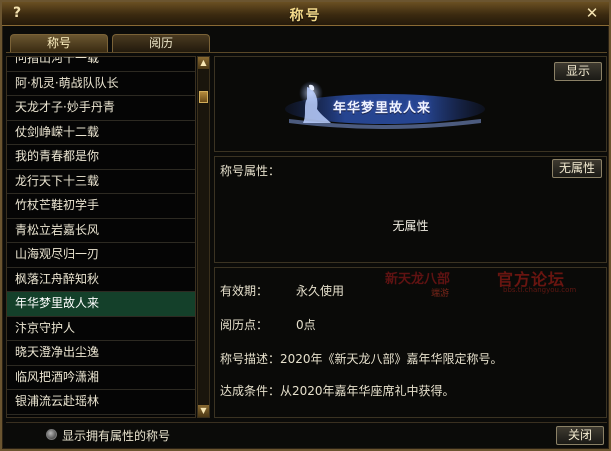 Image resolution: width=611 pixels, height=451 pixels. Describe the element at coordinates (101, 84) in the screenshot. I see `list-item: 阿·机灵·萌战队队长` at that location.